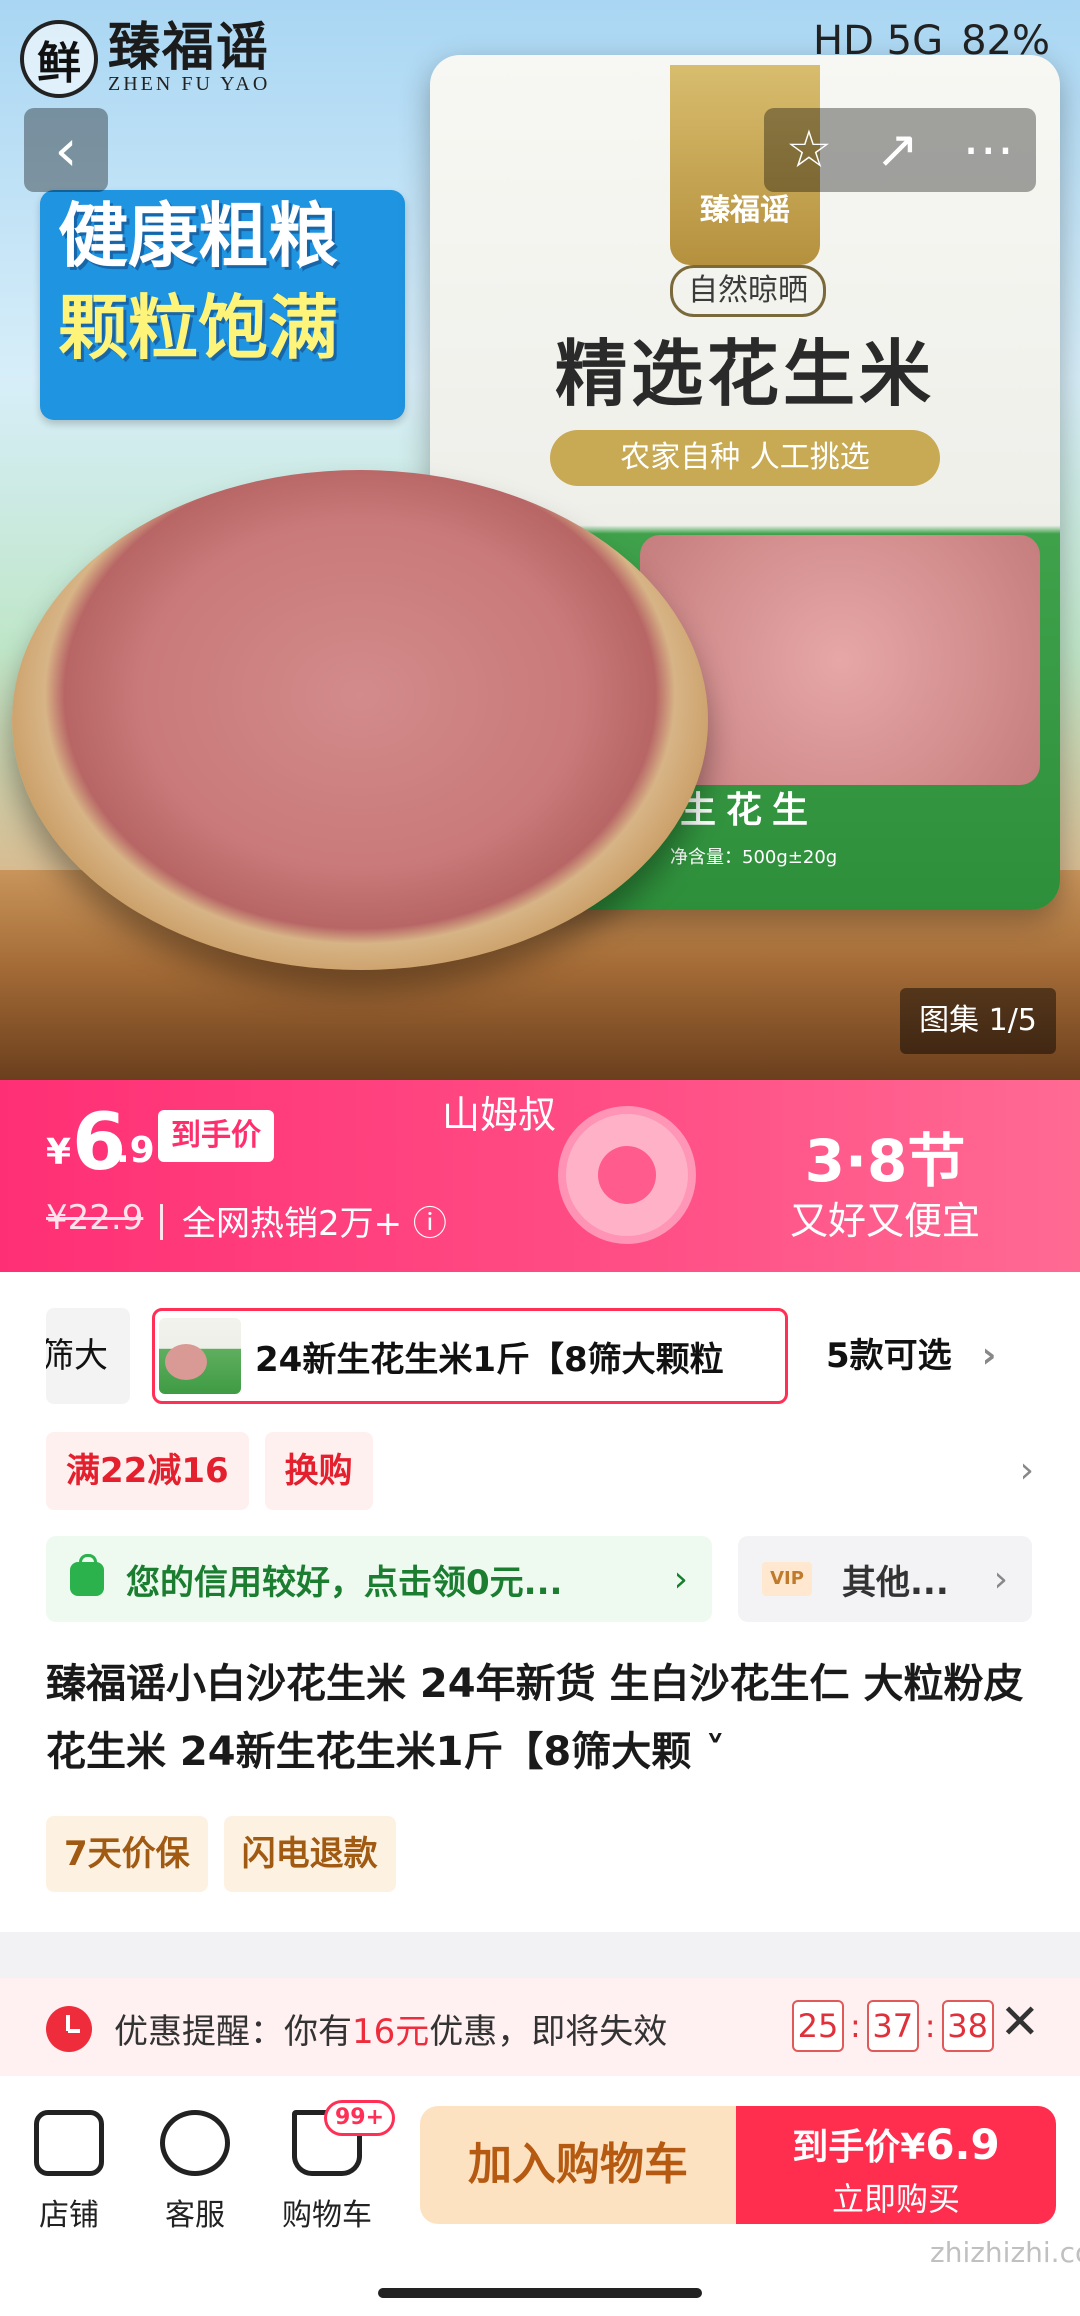  Describe the element at coordinates (911, 1356) in the screenshot. I see `sku-more-options: 5款可选 ›` at that location.